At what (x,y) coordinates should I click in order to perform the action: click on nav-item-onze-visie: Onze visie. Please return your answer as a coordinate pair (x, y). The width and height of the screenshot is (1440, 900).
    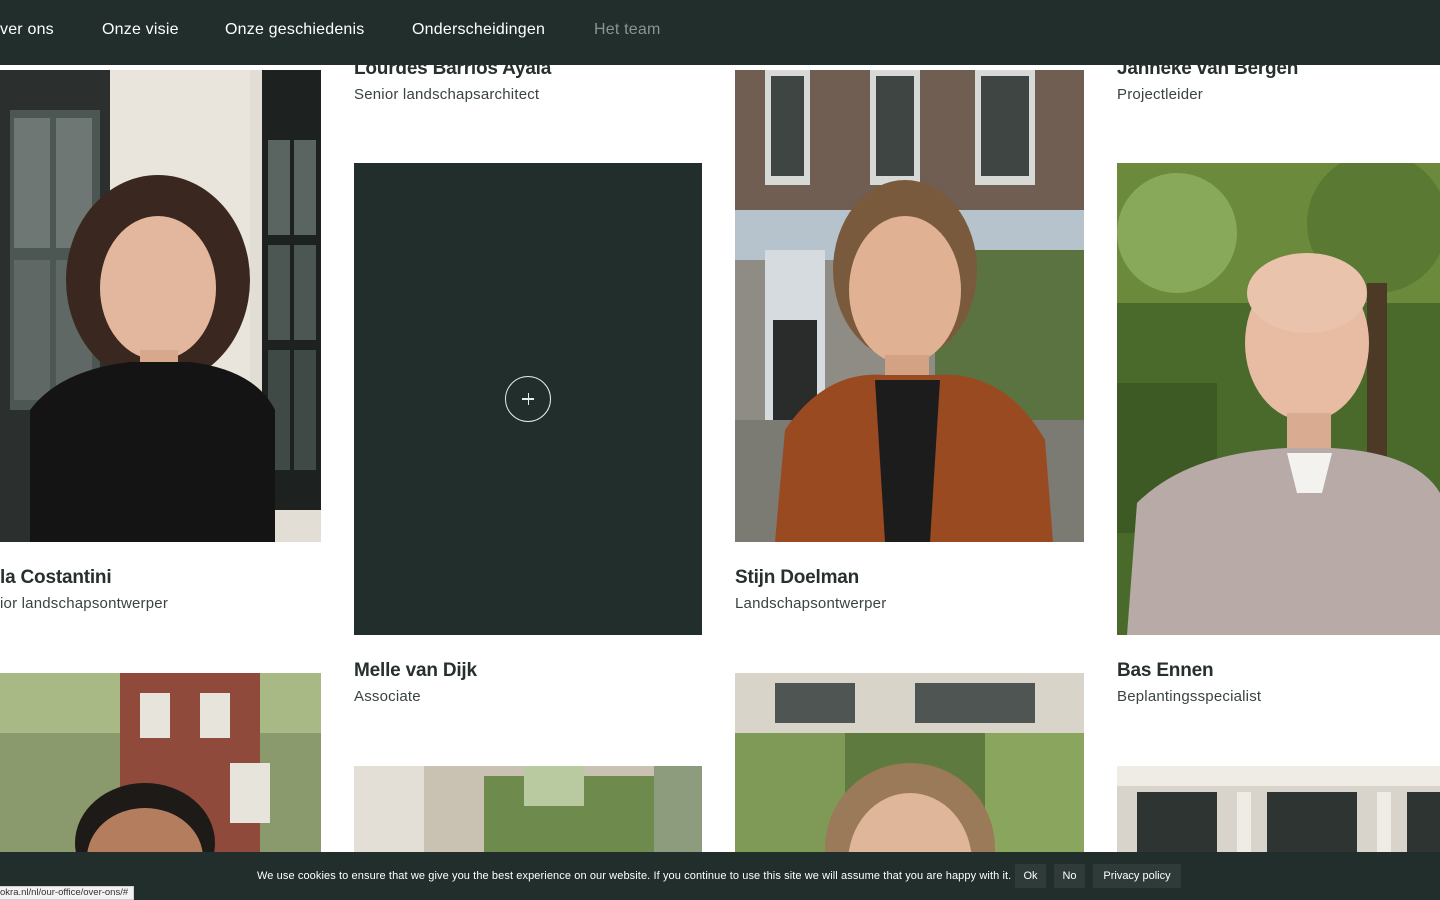
    Looking at the image, I should click on (140, 30).